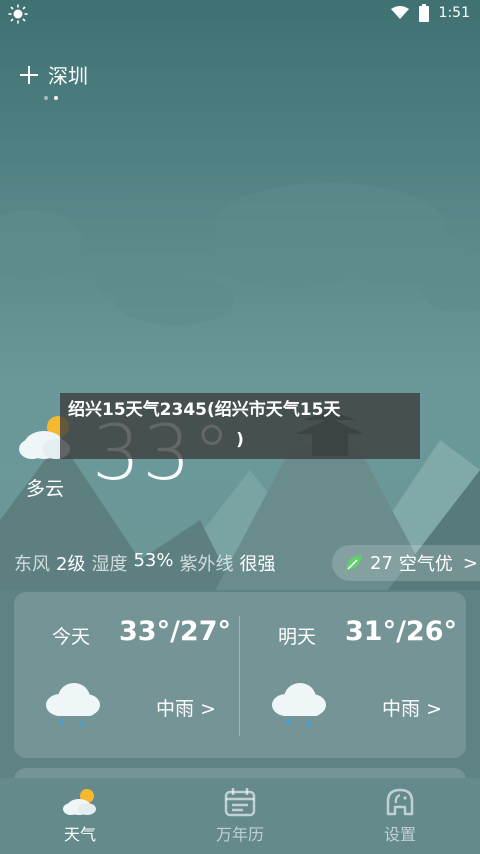  Describe the element at coordinates (257, 564) in the screenshot. I see `uv-value: 很强` at that location.